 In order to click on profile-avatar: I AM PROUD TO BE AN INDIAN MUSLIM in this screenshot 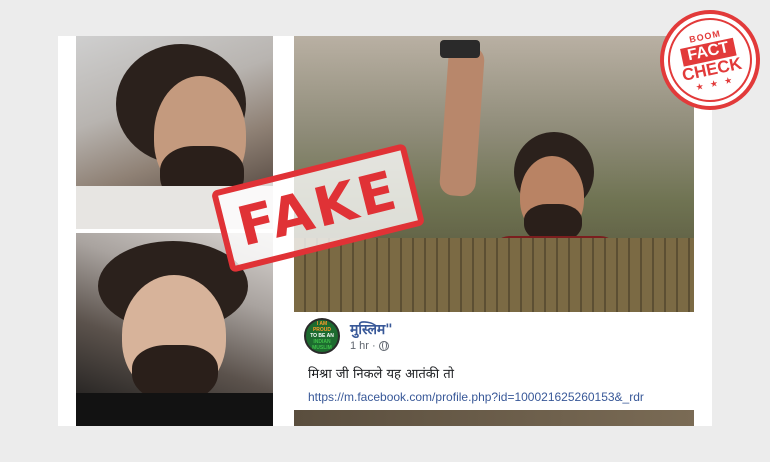, I will do `click(322, 336)`.